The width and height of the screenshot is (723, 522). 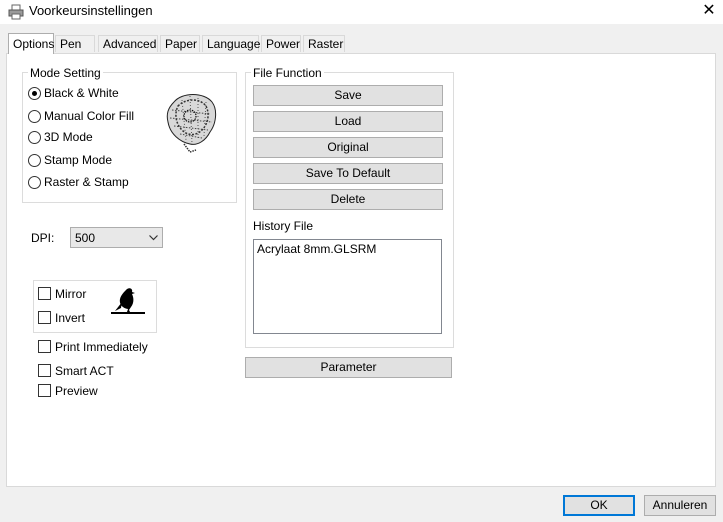 What do you see at coordinates (65, 73) in the screenshot?
I see `mode-setting-legend: Mode Setting` at bounding box center [65, 73].